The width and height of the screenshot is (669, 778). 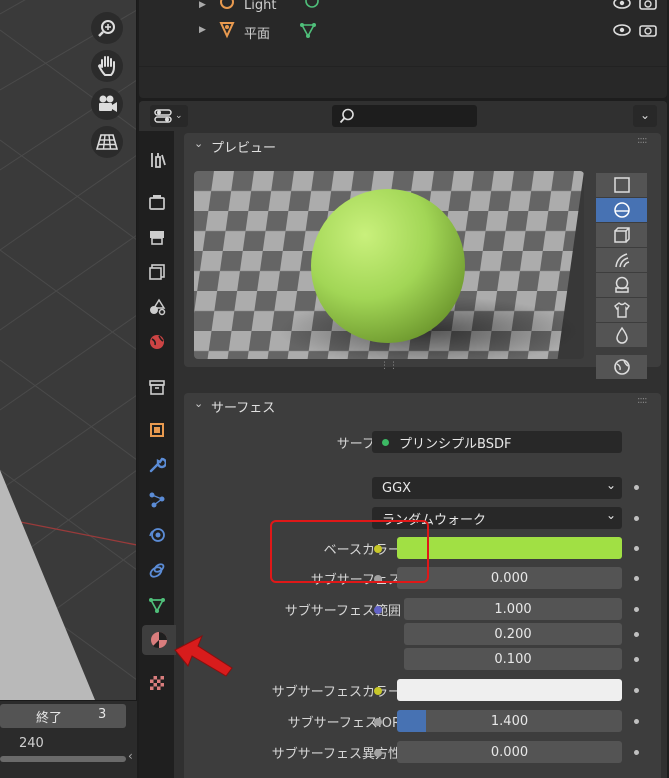 I want to click on end-frame-field: 終了 3, so click(x=63, y=716).